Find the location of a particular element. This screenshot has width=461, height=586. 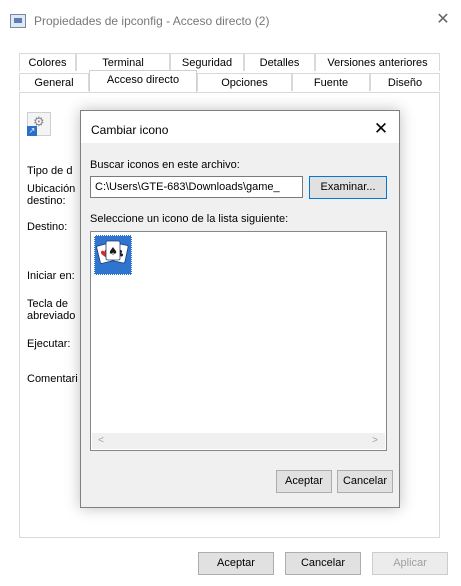

dialog-ok-button: Aceptar is located at coordinates (304, 481).